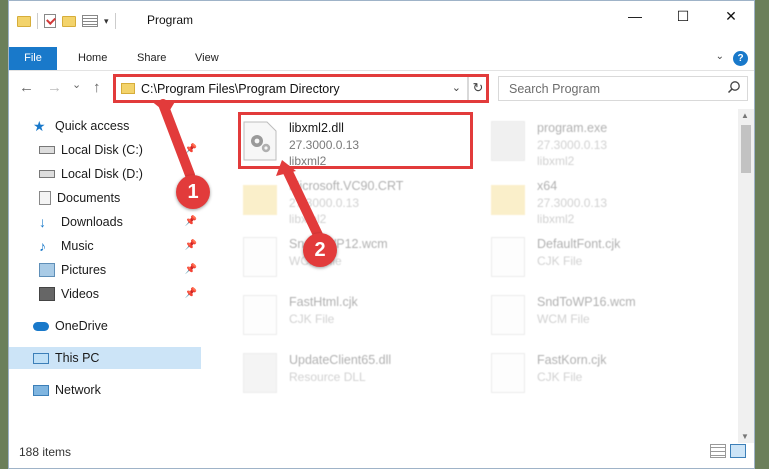 The height and width of the screenshot is (469, 769). I want to click on sidebar-item-local-disk-d: Local Disk (D:), so click(105, 174).